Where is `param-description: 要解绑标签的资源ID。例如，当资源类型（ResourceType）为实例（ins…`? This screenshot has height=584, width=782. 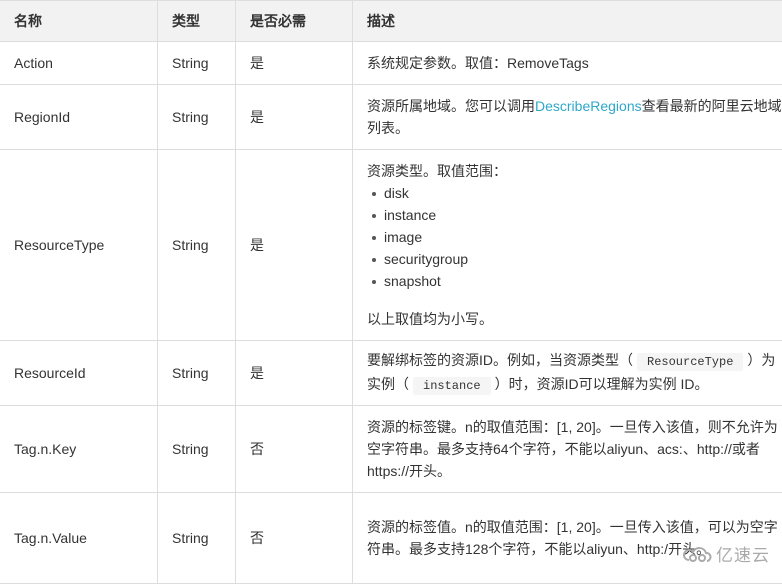
param-description: 要解绑标签的资源ID。例如，当资源类型（ResourceType）为实例（ins… is located at coordinates (567, 373).